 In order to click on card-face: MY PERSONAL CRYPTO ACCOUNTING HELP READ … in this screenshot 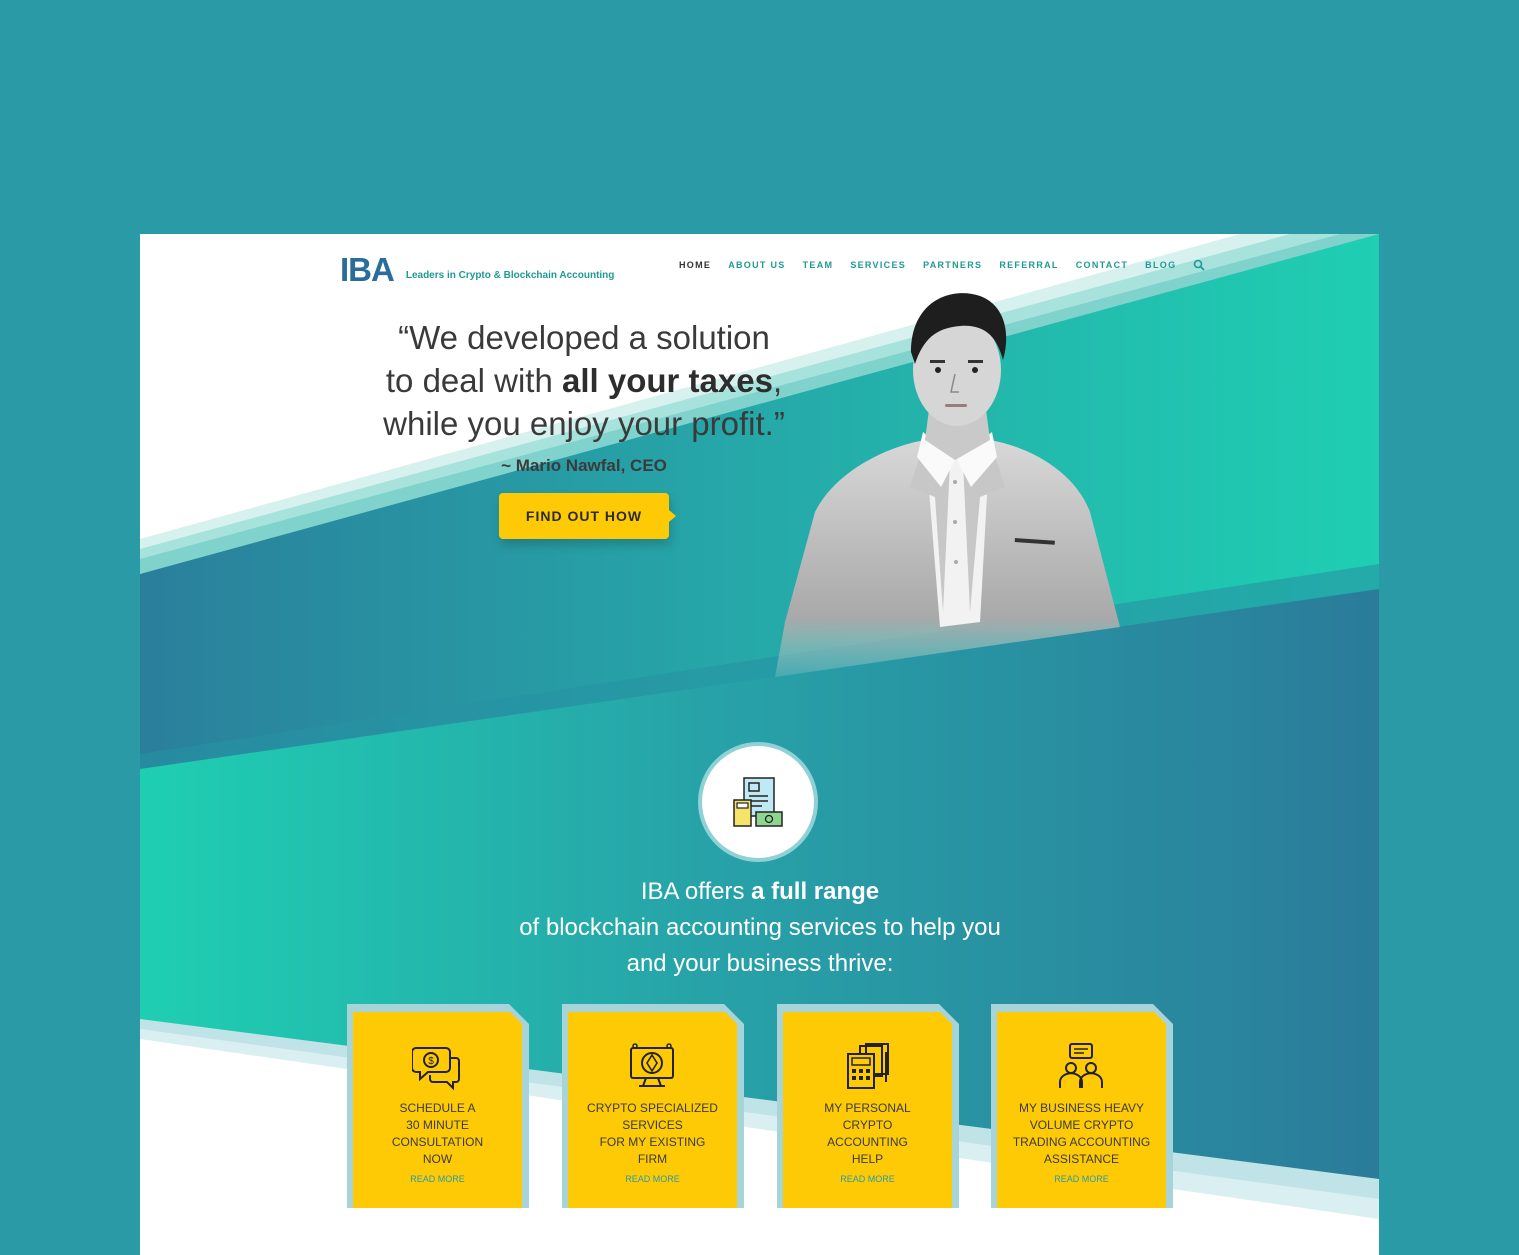, I will do `click(867, 1110)`.